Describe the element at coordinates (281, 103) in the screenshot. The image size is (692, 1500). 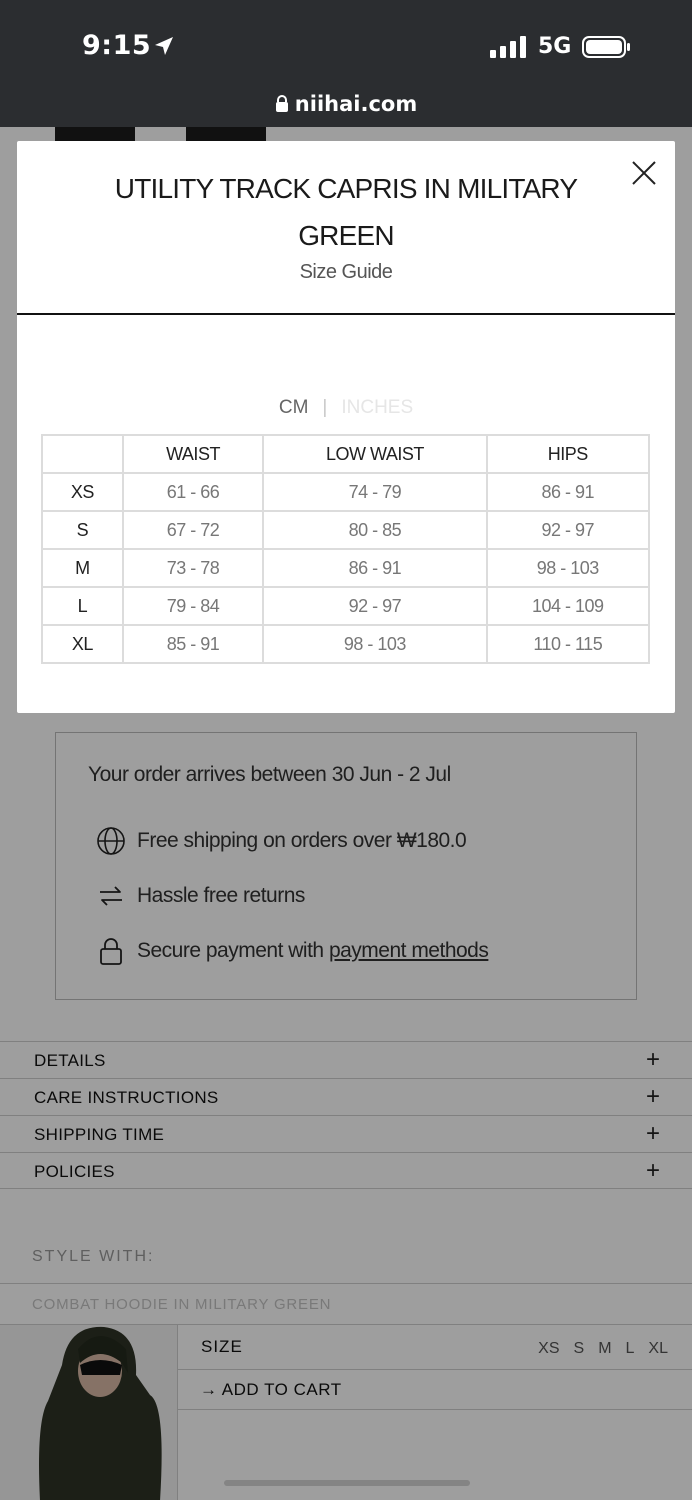
I see `lock-icon` at that location.